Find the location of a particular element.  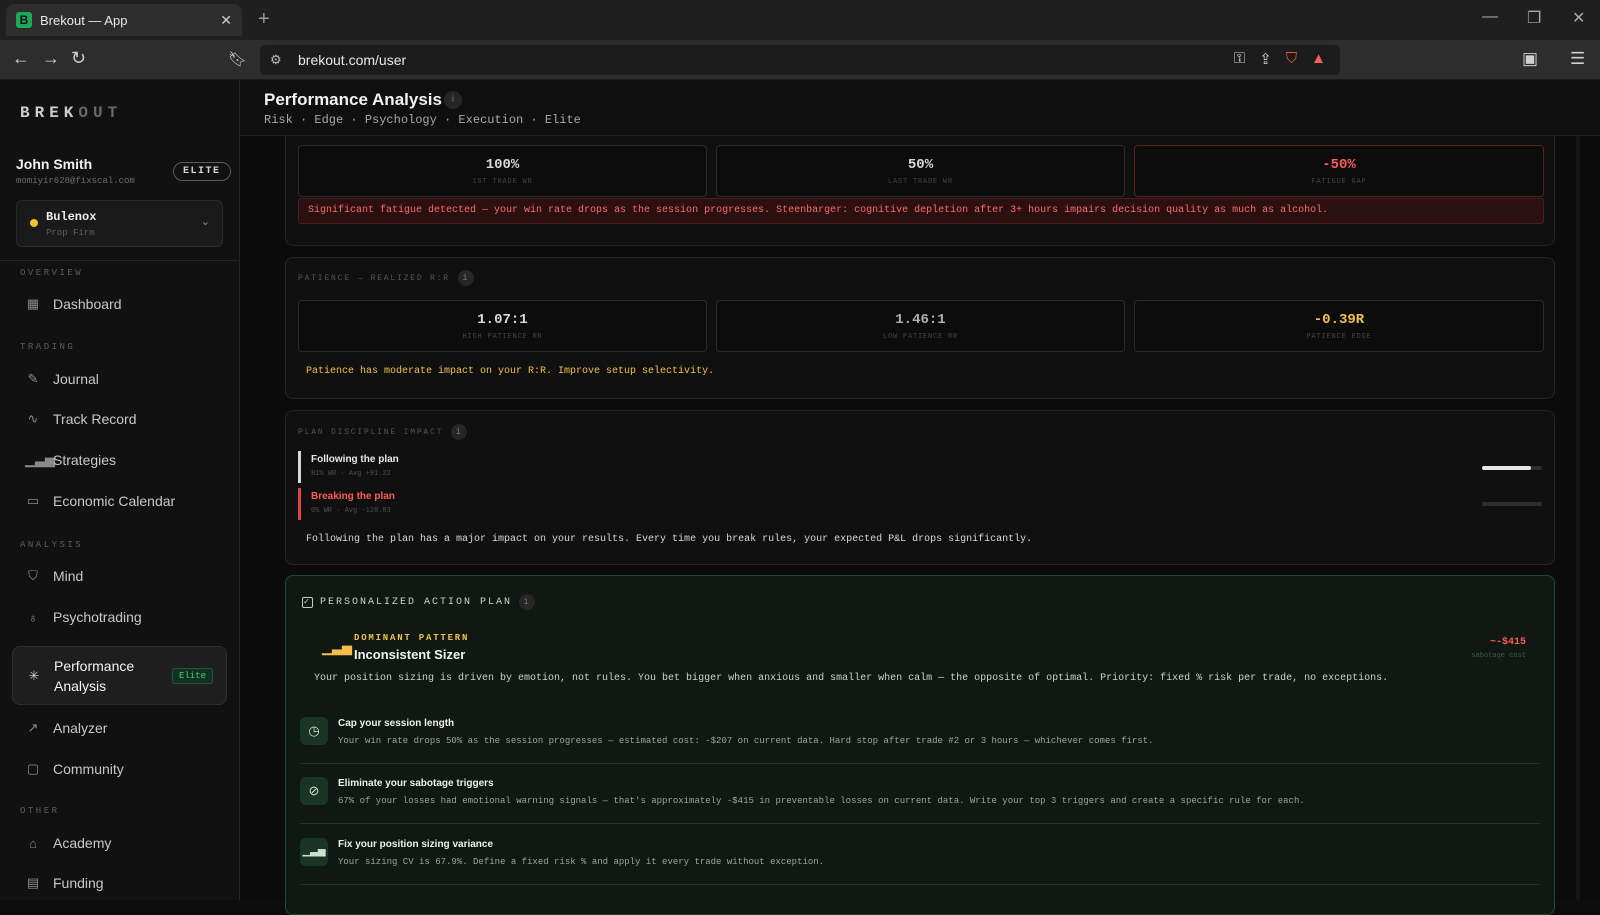

stat-label: LAST TRADE WR is located at coordinates (920, 182).